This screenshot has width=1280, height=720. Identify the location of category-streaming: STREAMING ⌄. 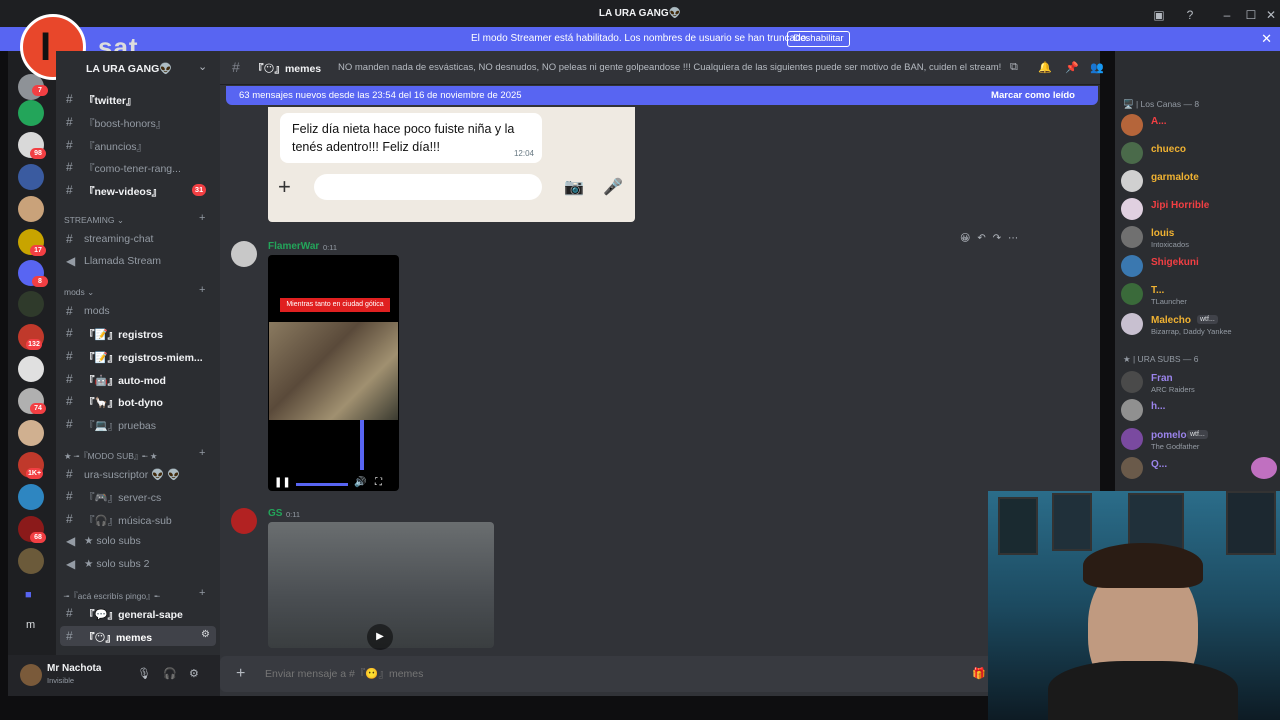
(94, 220).